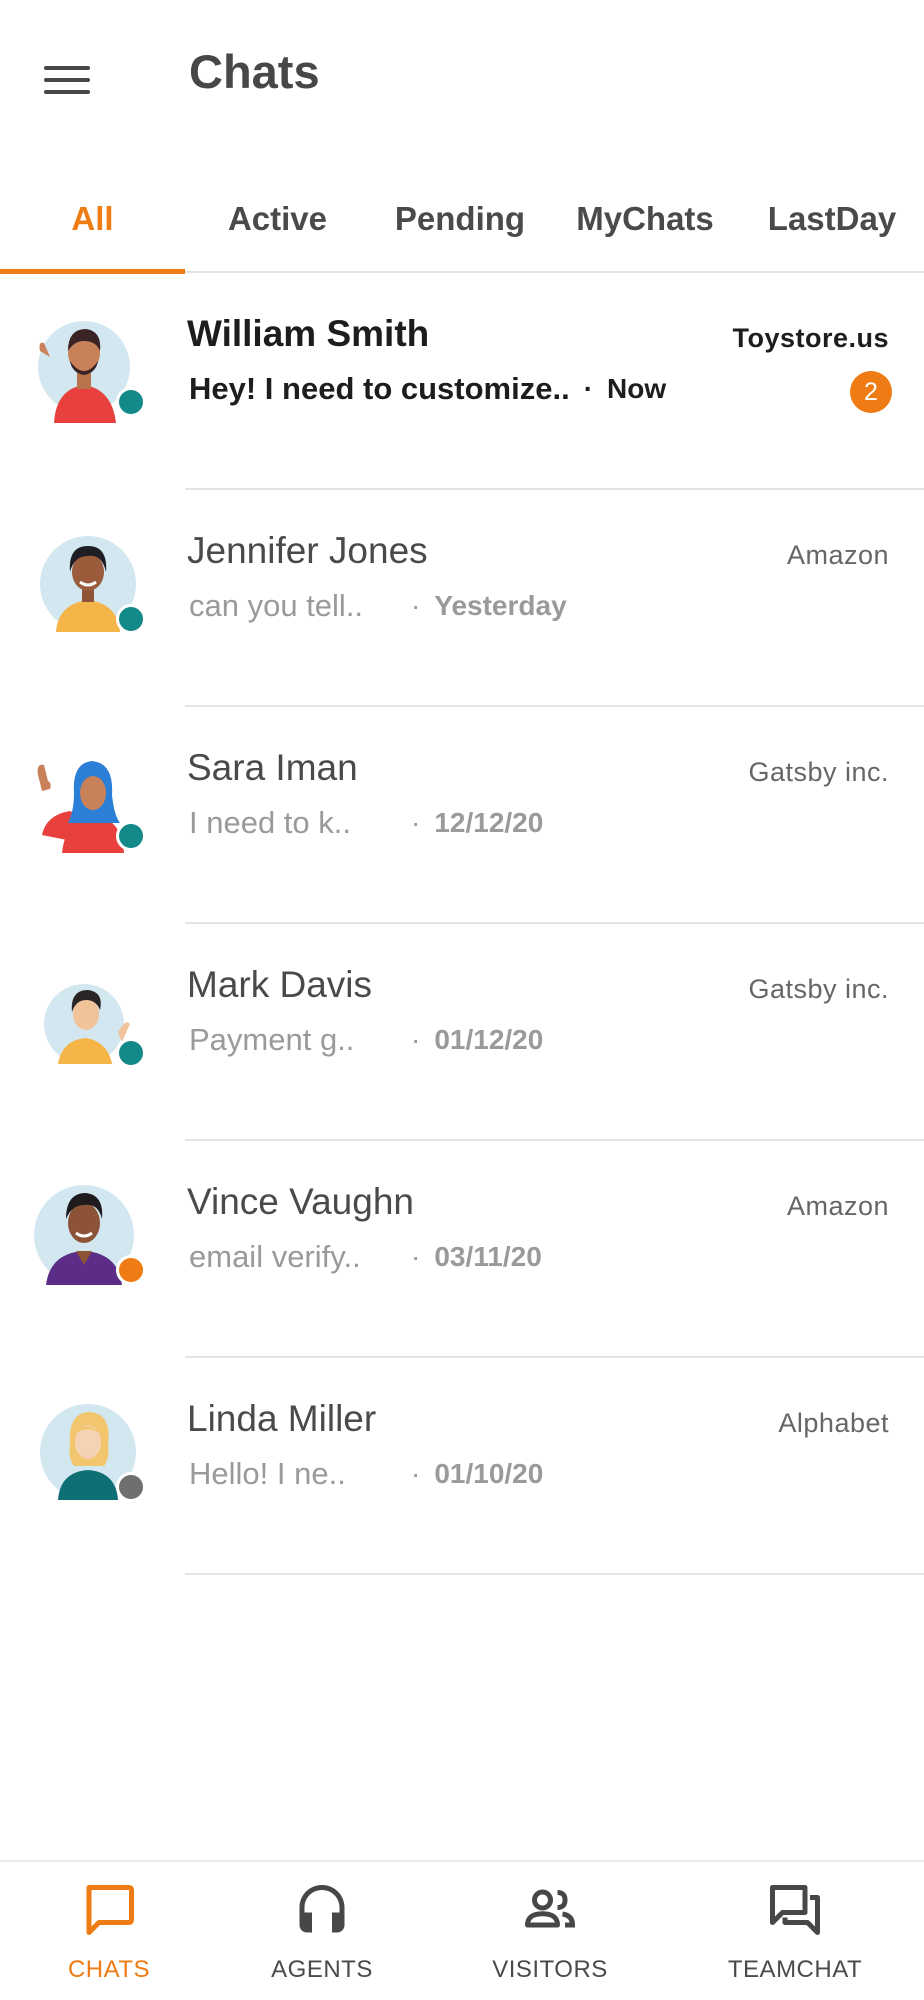  What do you see at coordinates (275, 1256) in the screenshot?
I see `chat-preview-text: email verify..` at bounding box center [275, 1256].